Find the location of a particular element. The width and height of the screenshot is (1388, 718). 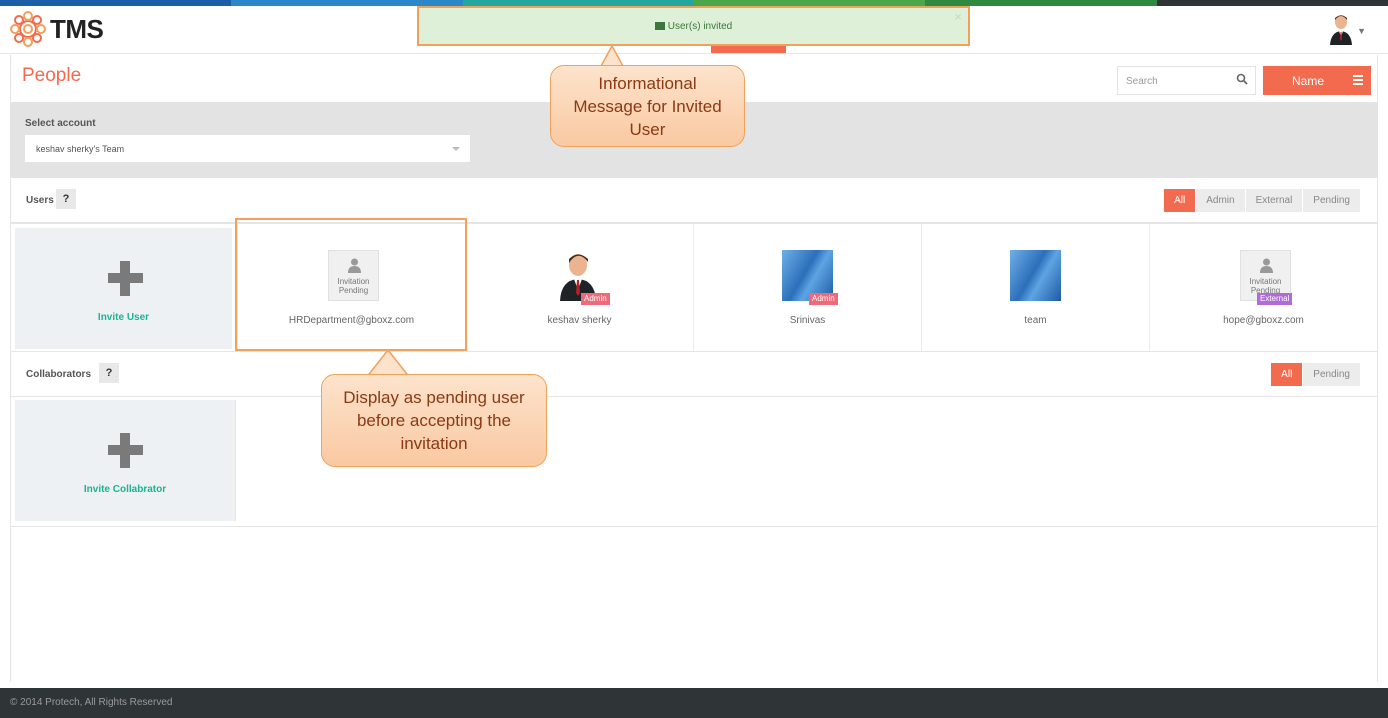

page-title: People is located at coordinates (52, 75).